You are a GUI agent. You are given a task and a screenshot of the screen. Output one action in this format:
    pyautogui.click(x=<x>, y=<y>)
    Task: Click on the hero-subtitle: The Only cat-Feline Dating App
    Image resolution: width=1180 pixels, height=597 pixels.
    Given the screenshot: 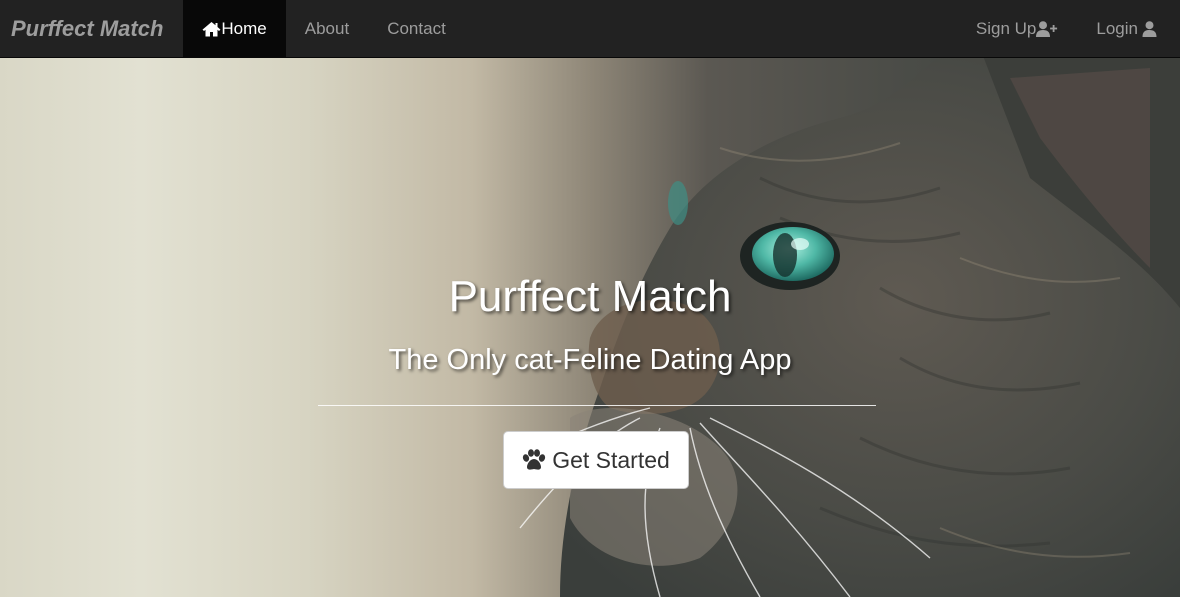 What is the action you would take?
    pyautogui.click(x=590, y=360)
    